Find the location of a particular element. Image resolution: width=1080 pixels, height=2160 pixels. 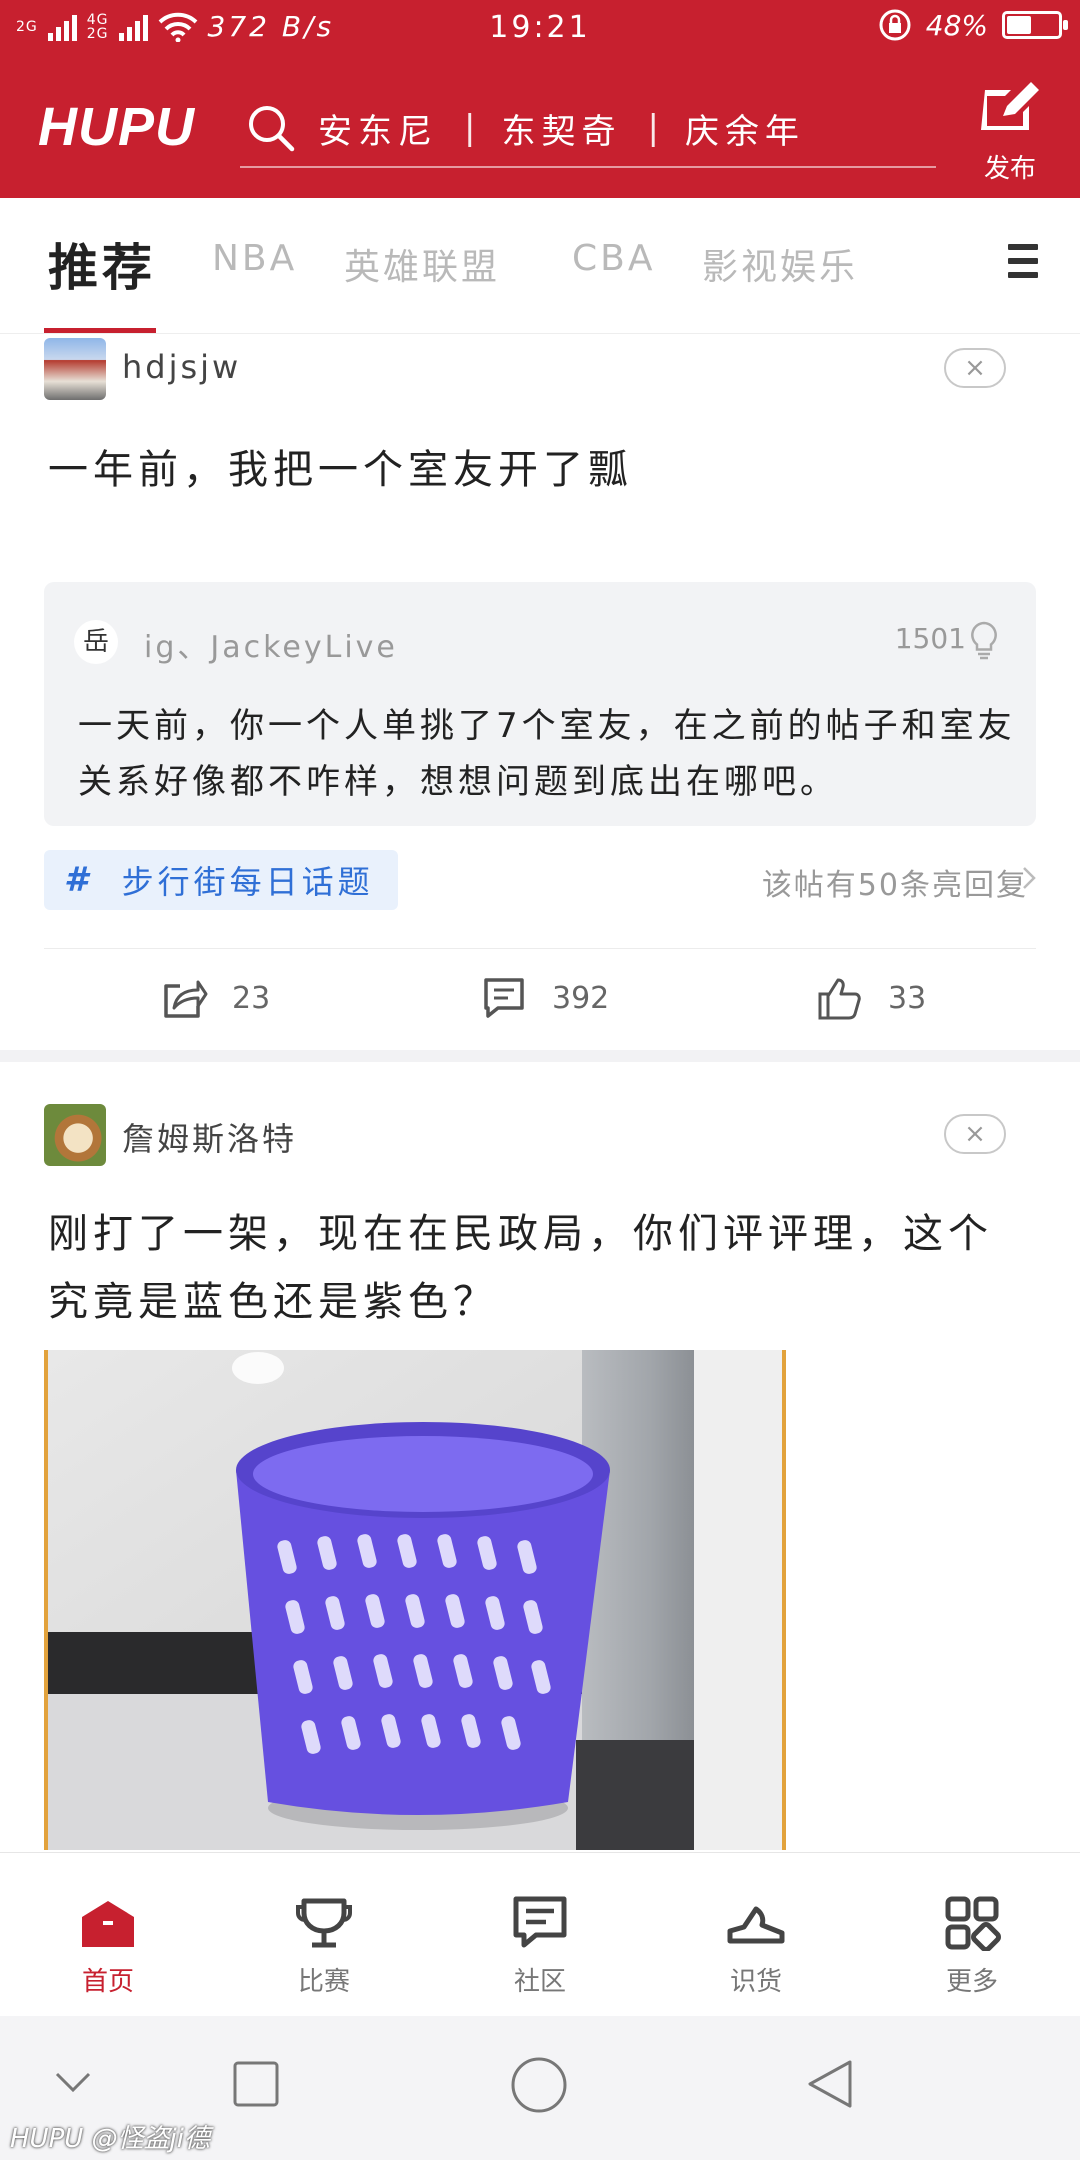

reply-username: ig、JackeyLive is located at coordinates (271, 644).